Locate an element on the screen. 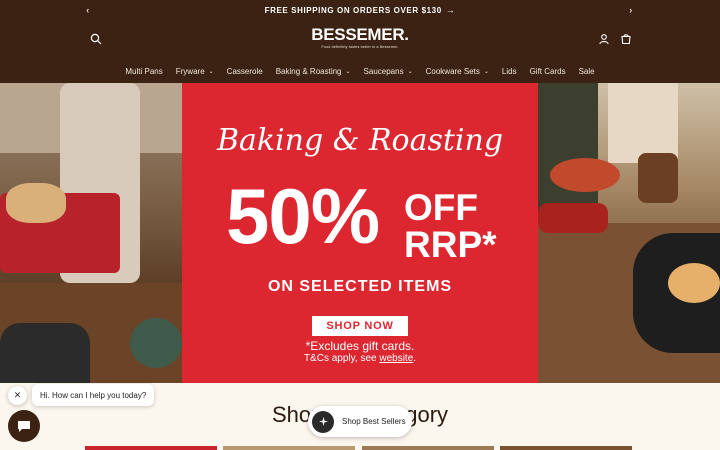 The image size is (720, 450). nav-item-saucepans: Saucepans ⌄ is located at coordinates (388, 71).